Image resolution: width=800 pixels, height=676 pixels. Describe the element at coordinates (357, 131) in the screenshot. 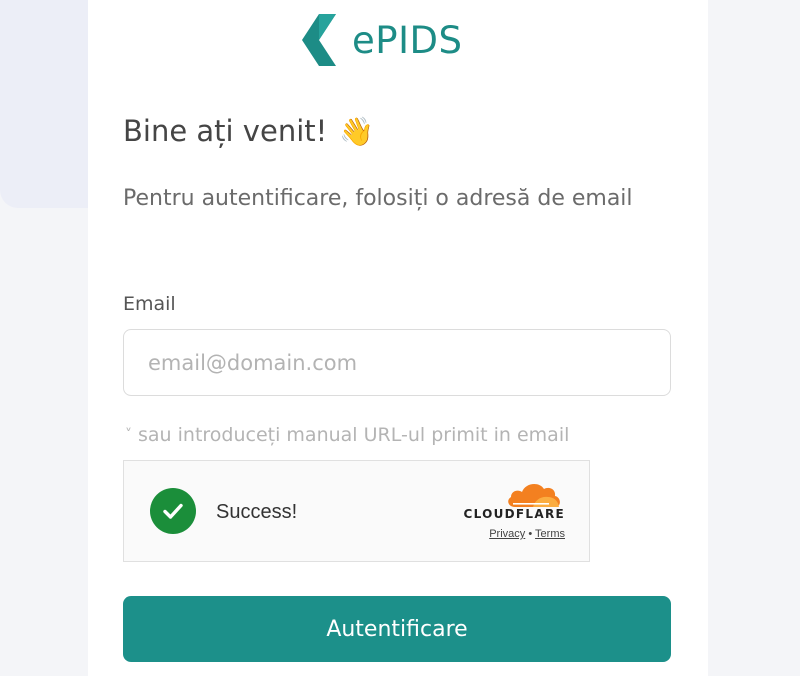

I see `waving-hand-icon: 👋` at that location.